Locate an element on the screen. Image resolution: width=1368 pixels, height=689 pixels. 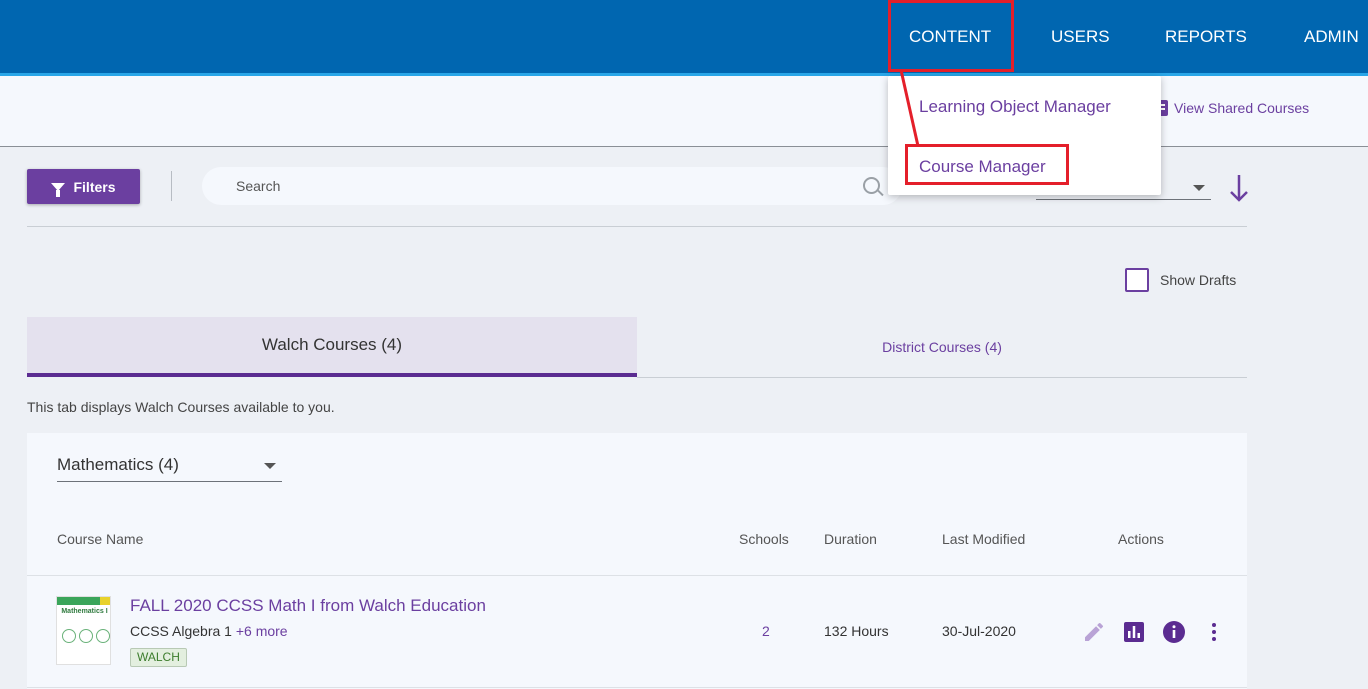
nav-users: USERS is located at coordinates (1080, 37).